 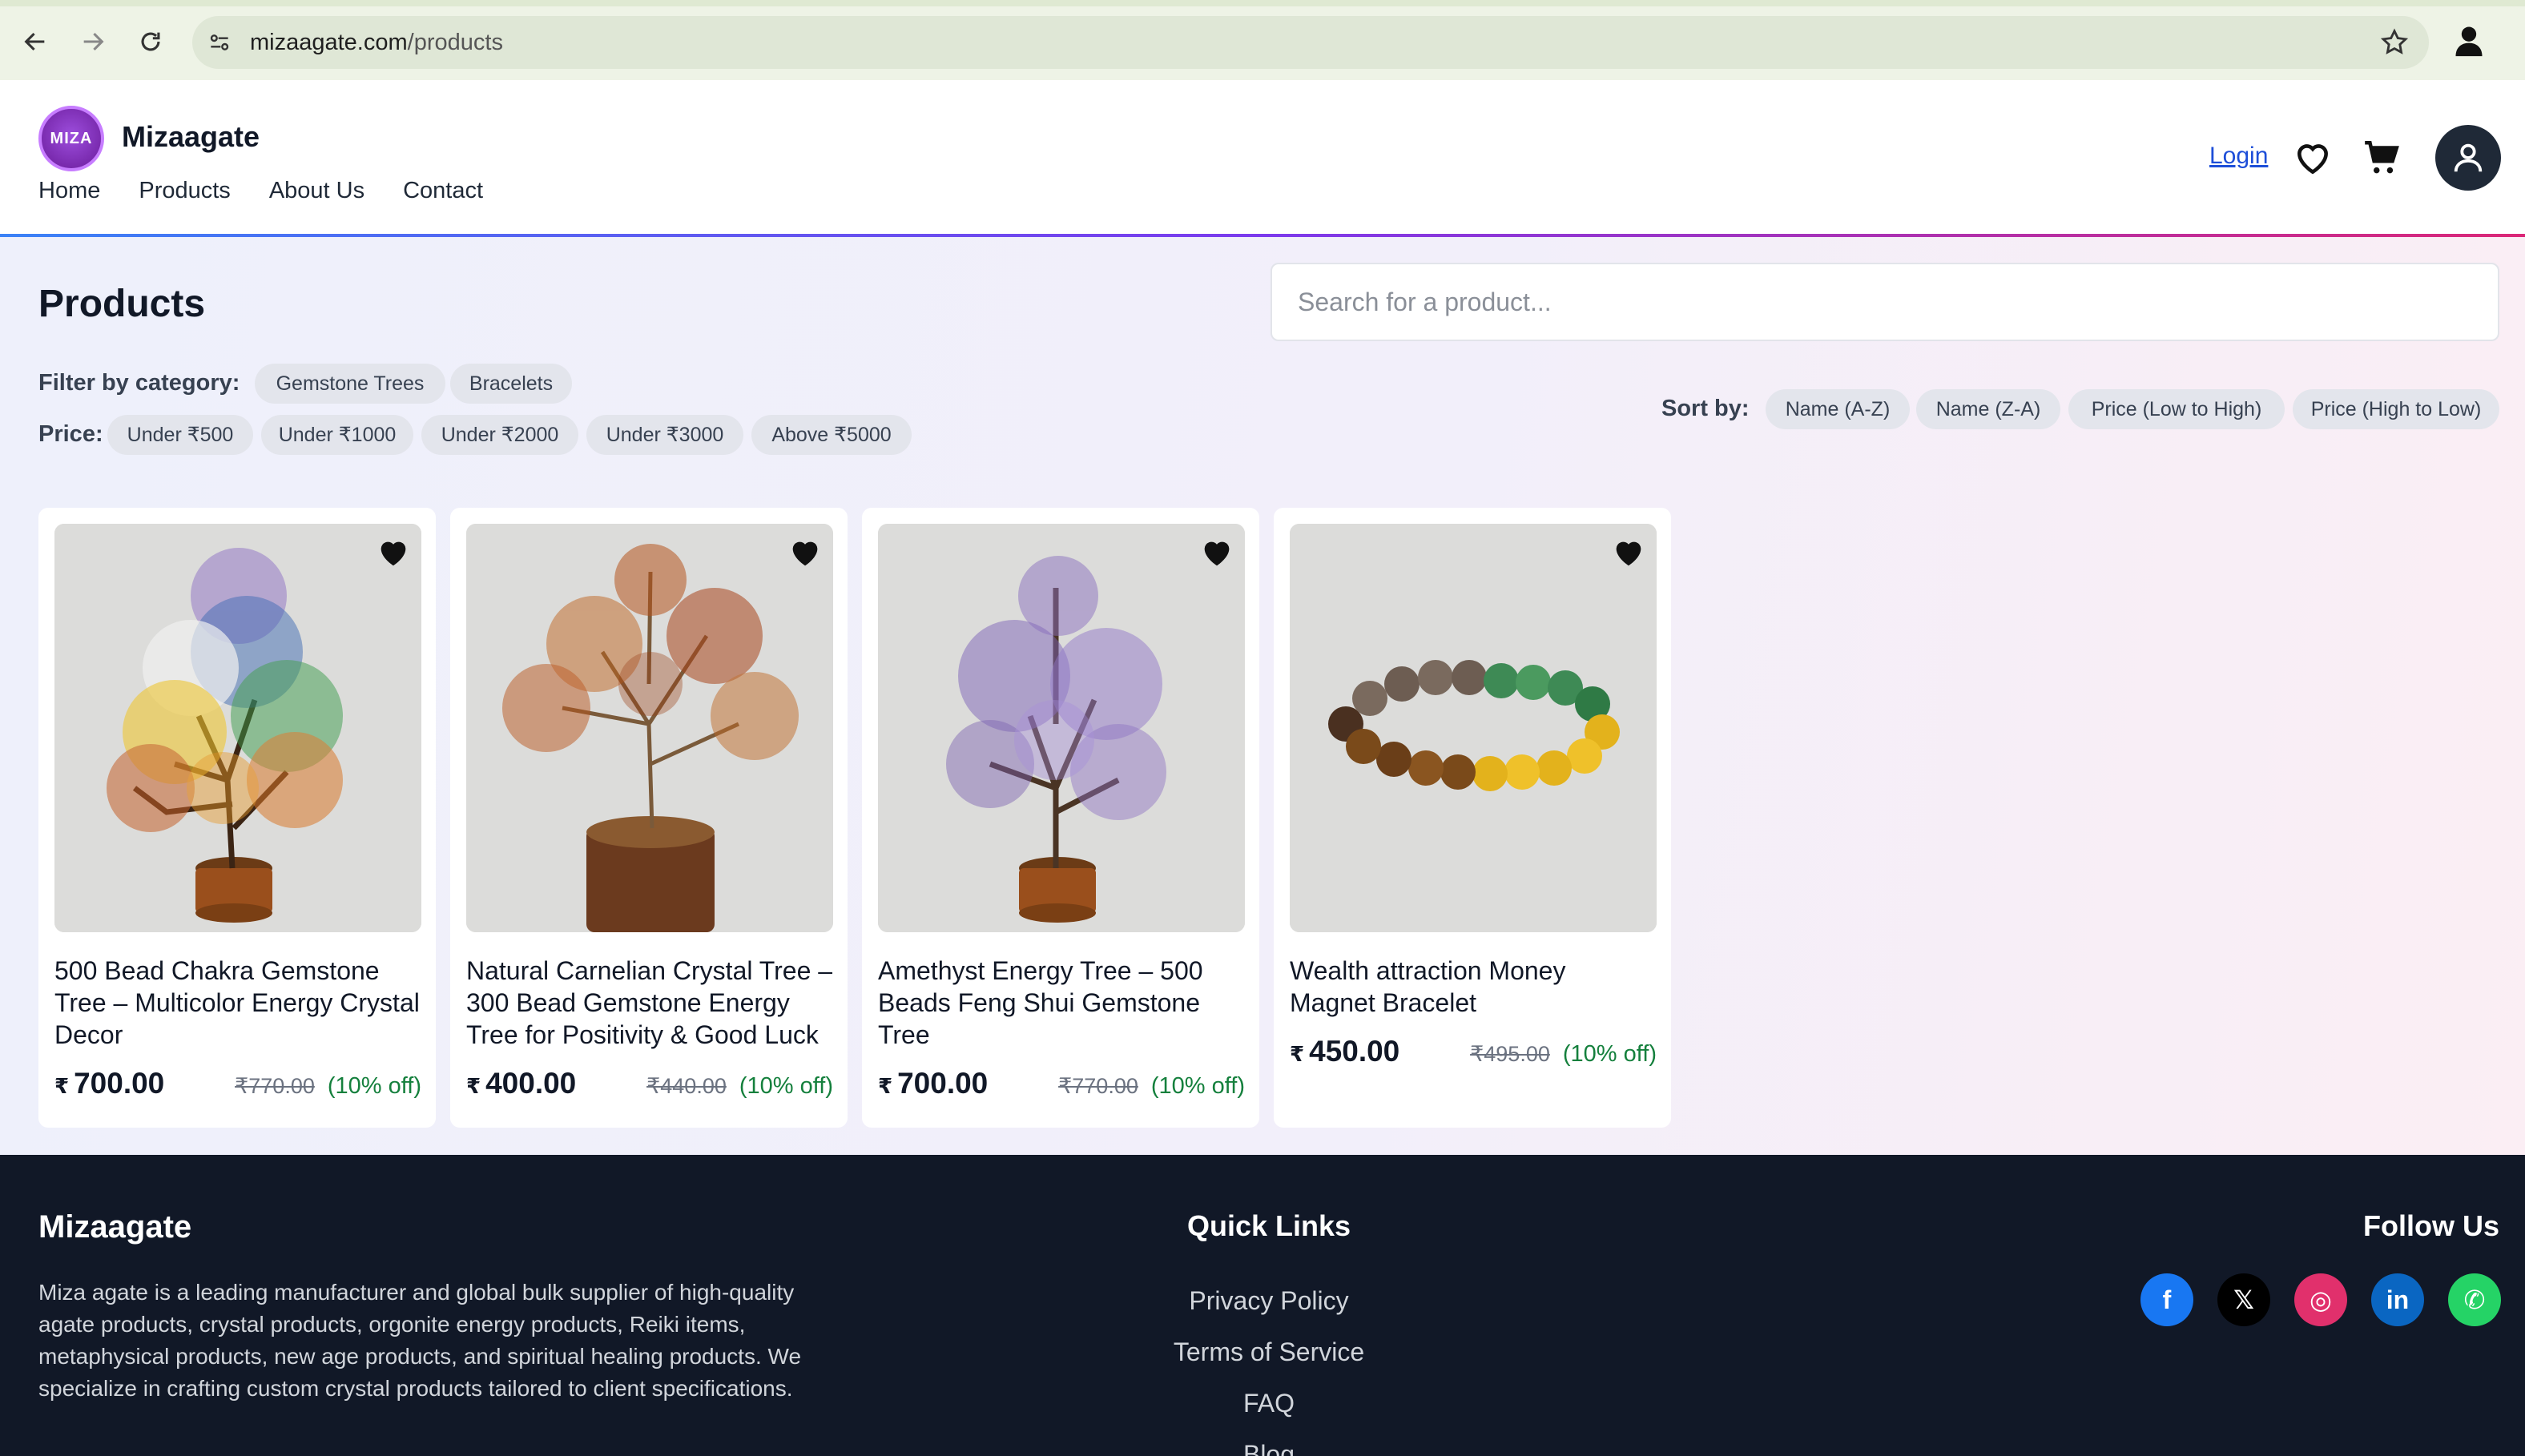 I want to click on main-nav: Home Products About Us Contact, so click(x=260, y=191).